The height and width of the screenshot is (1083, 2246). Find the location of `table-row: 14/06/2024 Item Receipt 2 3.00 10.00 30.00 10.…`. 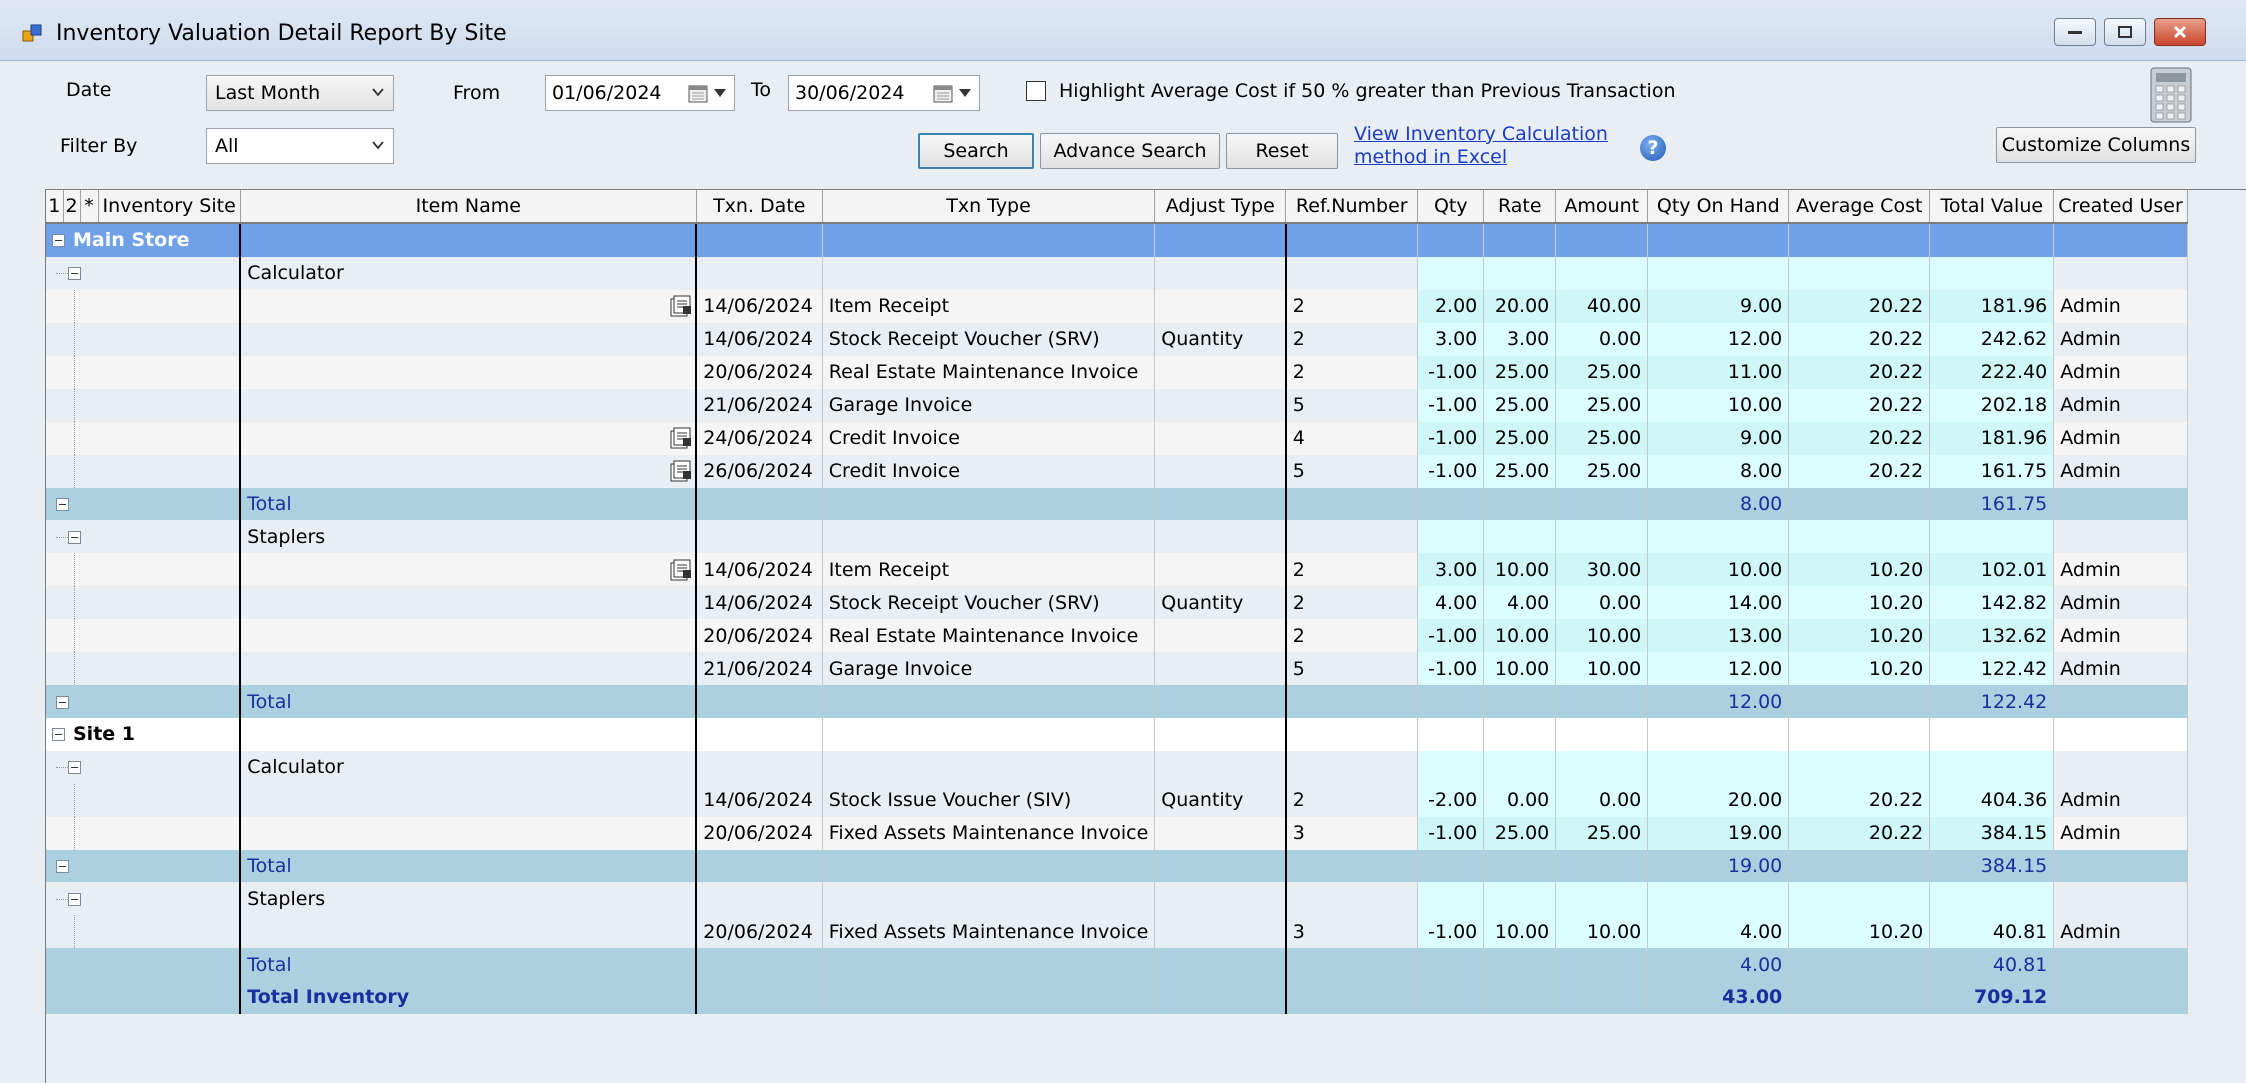

table-row: 14/06/2024 Item Receipt 2 3.00 10.00 30.00 10.… is located at coordinates (1117, 570).